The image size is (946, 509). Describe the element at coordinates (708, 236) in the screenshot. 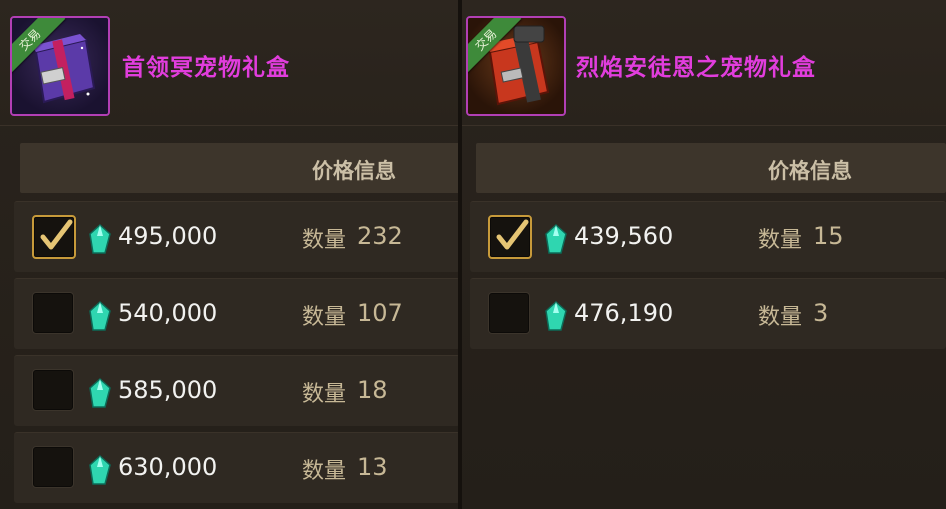

I see `listing-row: 439,560 数量 15` at that location.